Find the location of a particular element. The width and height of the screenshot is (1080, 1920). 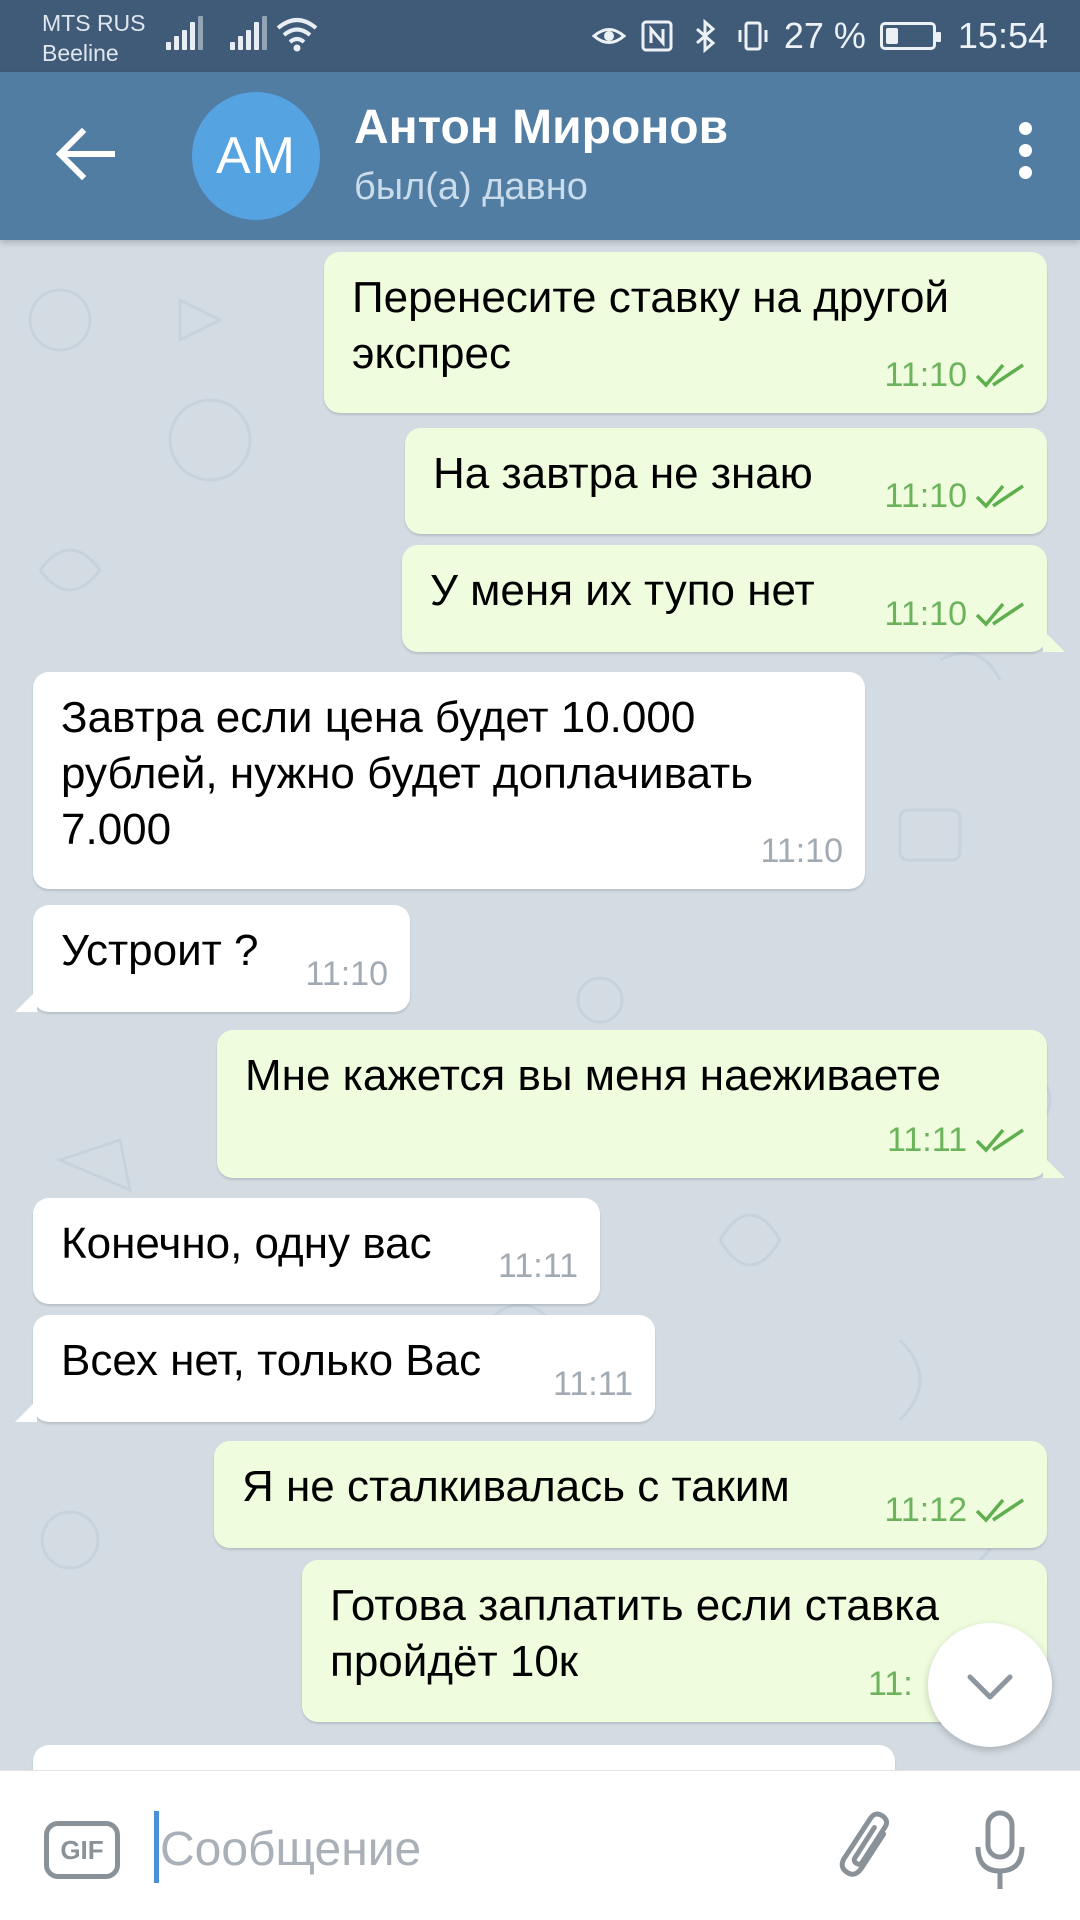

clock: 15:54 is located at coordinates (1002, 35).